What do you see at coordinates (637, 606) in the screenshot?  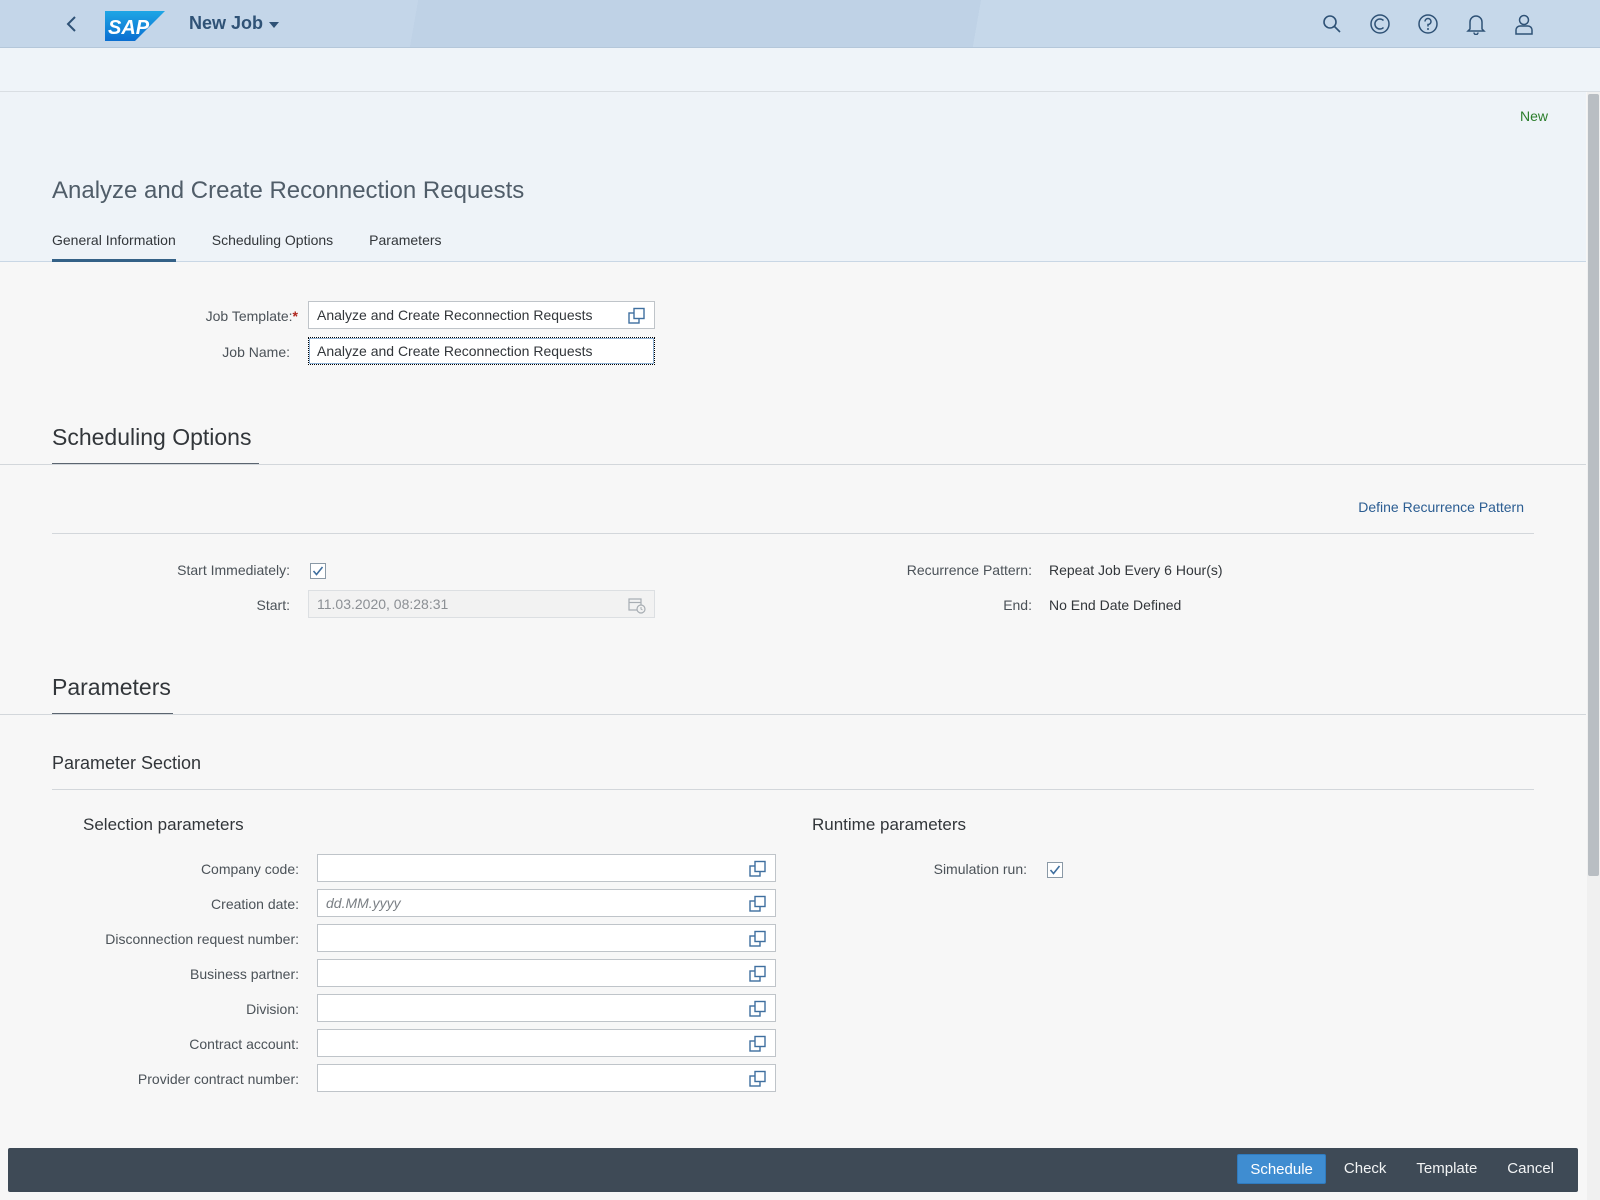 I see `calendar-clock-icon` at bounding box center [637, 606].